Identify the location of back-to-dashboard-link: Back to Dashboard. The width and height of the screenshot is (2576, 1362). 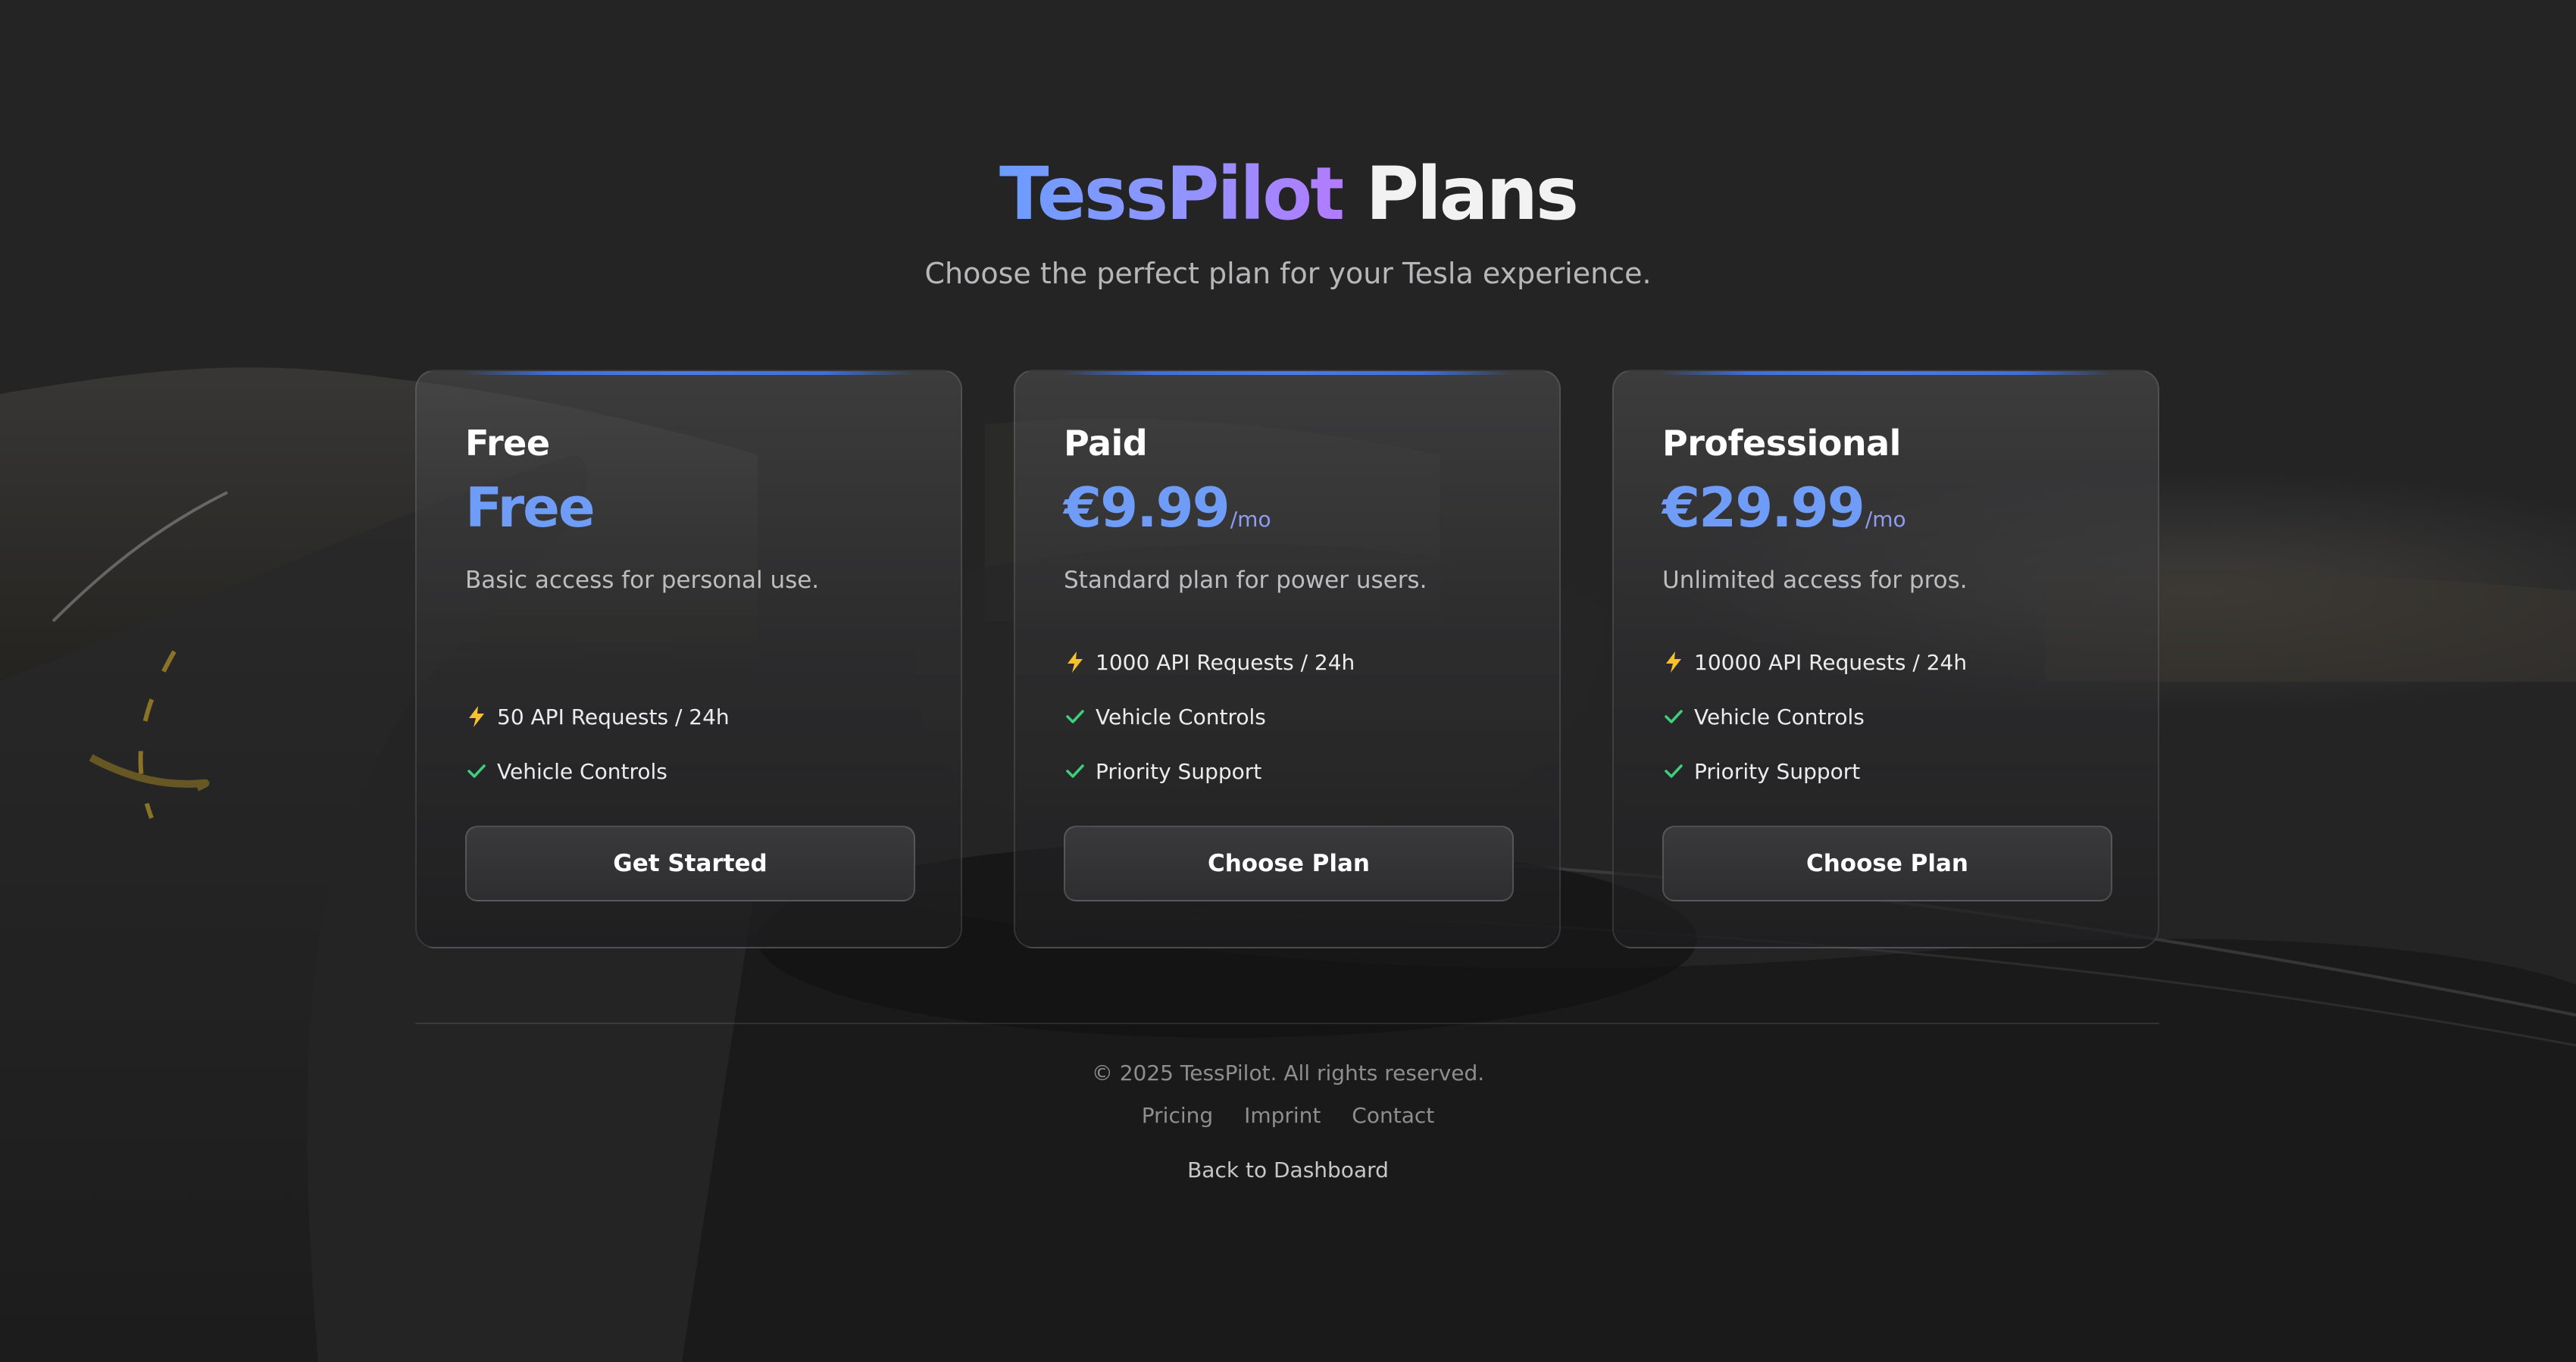
(1288, 1169).